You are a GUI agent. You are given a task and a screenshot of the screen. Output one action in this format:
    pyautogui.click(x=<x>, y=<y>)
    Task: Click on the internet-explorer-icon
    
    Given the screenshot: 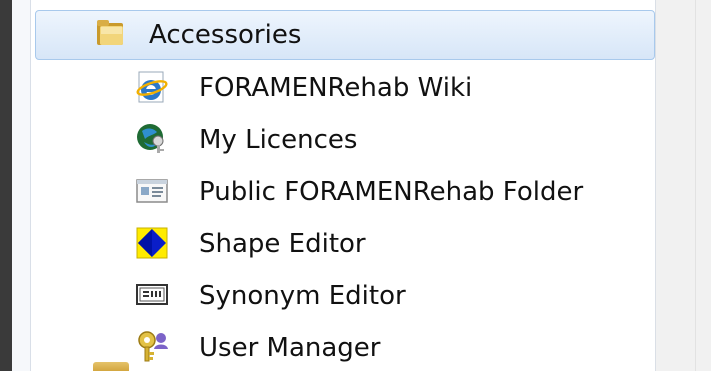 What is the action you would take?
    pyautogui.click(x=152, y=87)
    